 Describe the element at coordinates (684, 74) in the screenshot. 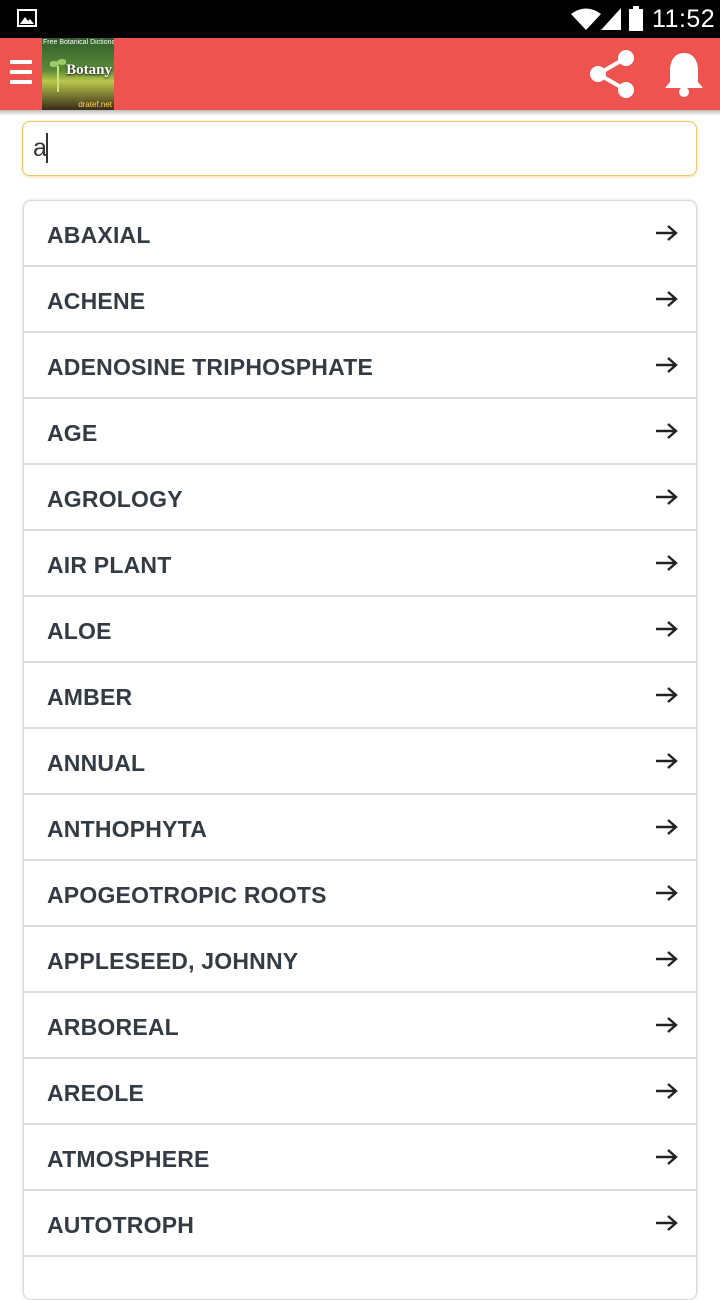

I see `bell-icon` at that location.